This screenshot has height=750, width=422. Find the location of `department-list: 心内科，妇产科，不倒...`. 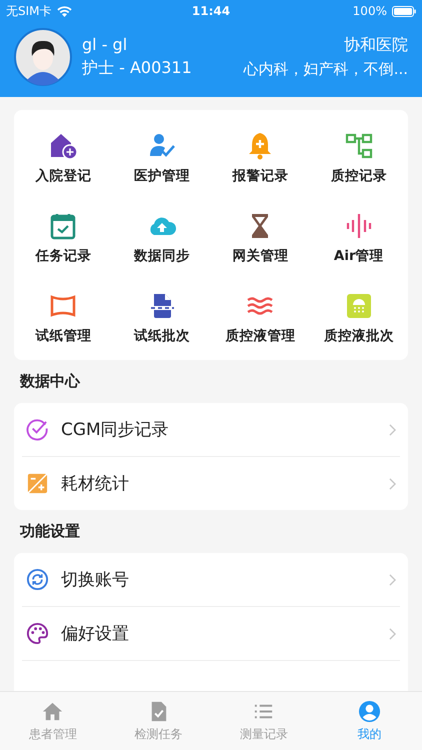

department-list: 心内科，妇产科，不倒... is located at coordinates (326, 69).